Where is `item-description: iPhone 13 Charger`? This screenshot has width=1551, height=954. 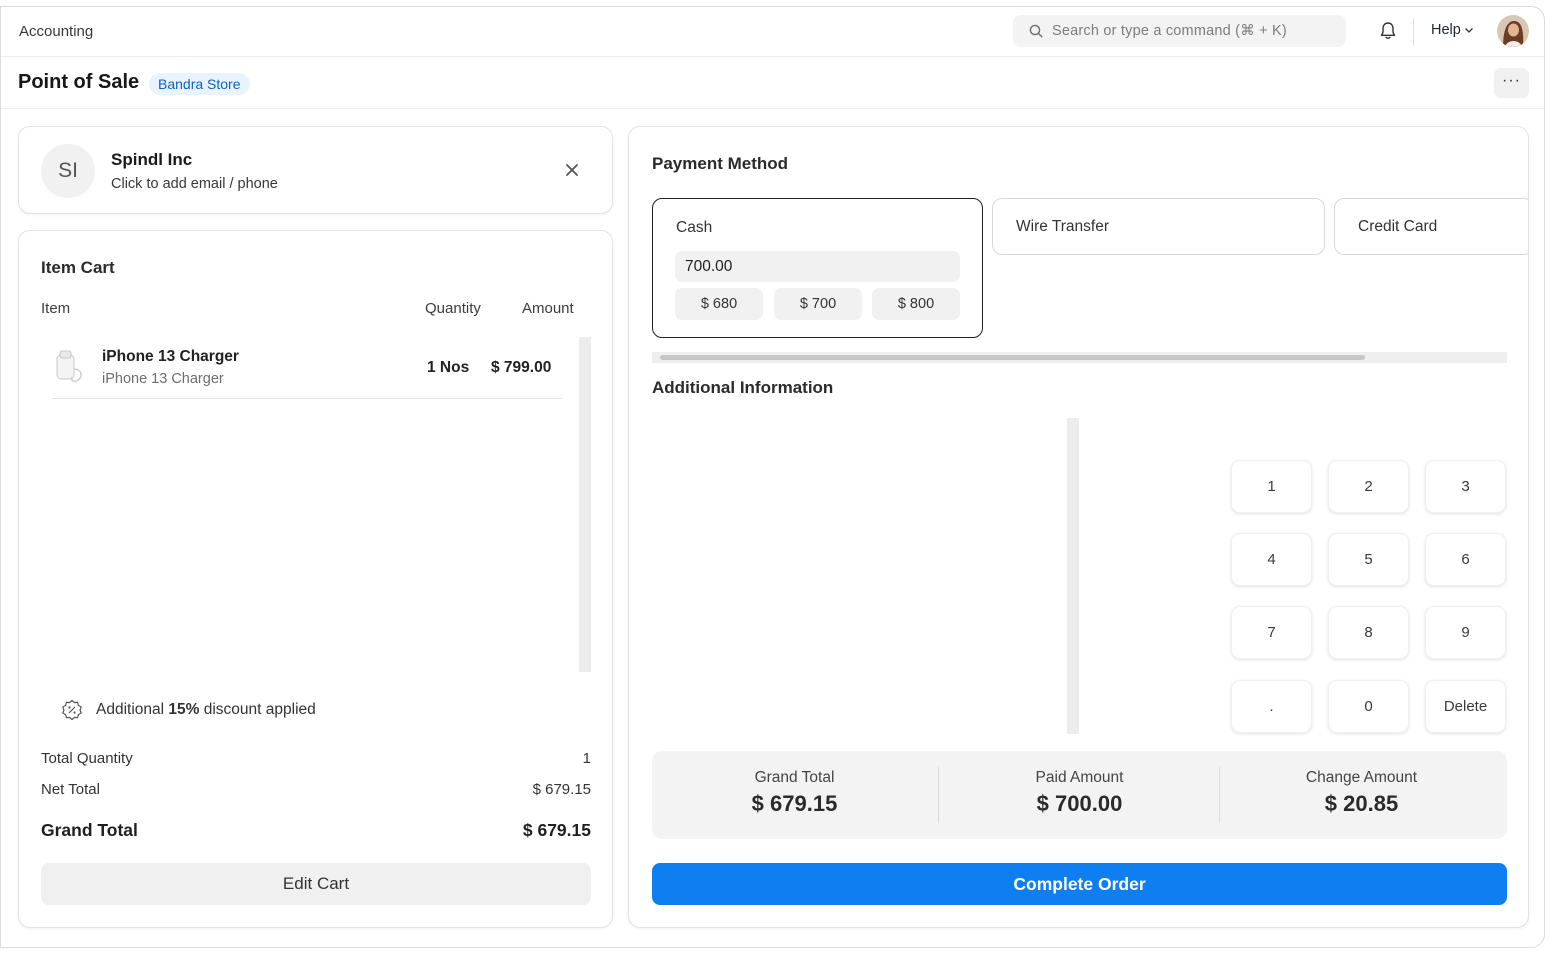
item-description: iPhone 13 Charger is located at coordinates (163, 379).